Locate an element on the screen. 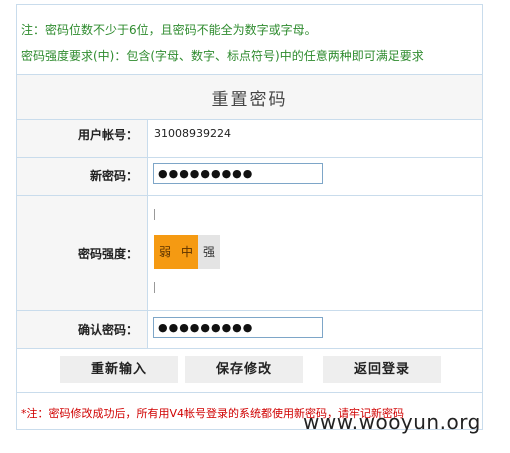 This screenshot has height=453, width=510. strength-label: 密码强度： is located at coordinates (107, 254).